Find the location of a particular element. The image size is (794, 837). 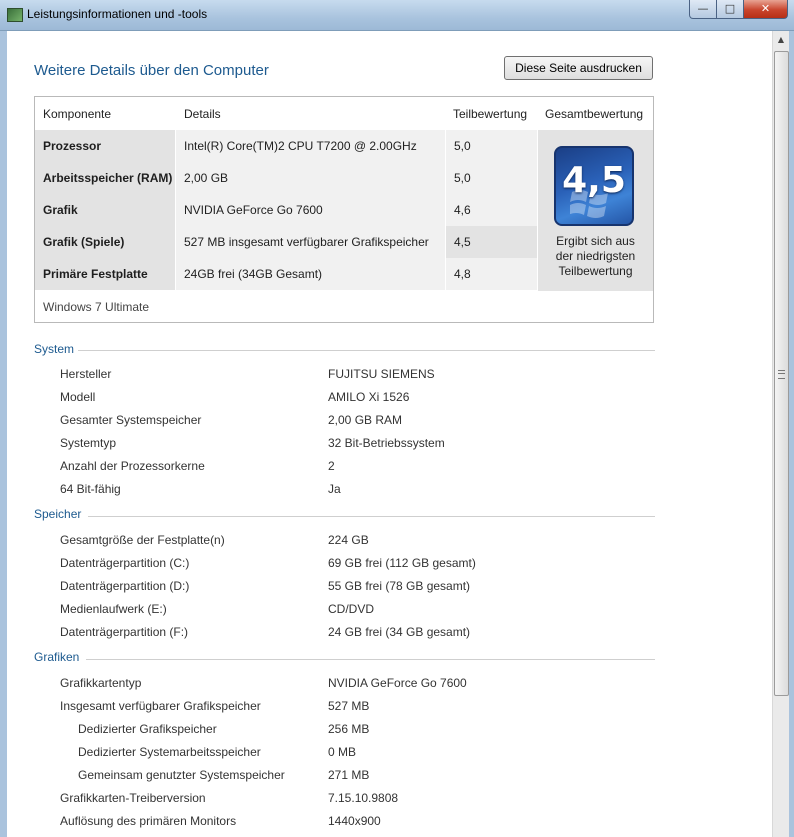

property-label: Systemtyp is located at coordinates (88, 443).